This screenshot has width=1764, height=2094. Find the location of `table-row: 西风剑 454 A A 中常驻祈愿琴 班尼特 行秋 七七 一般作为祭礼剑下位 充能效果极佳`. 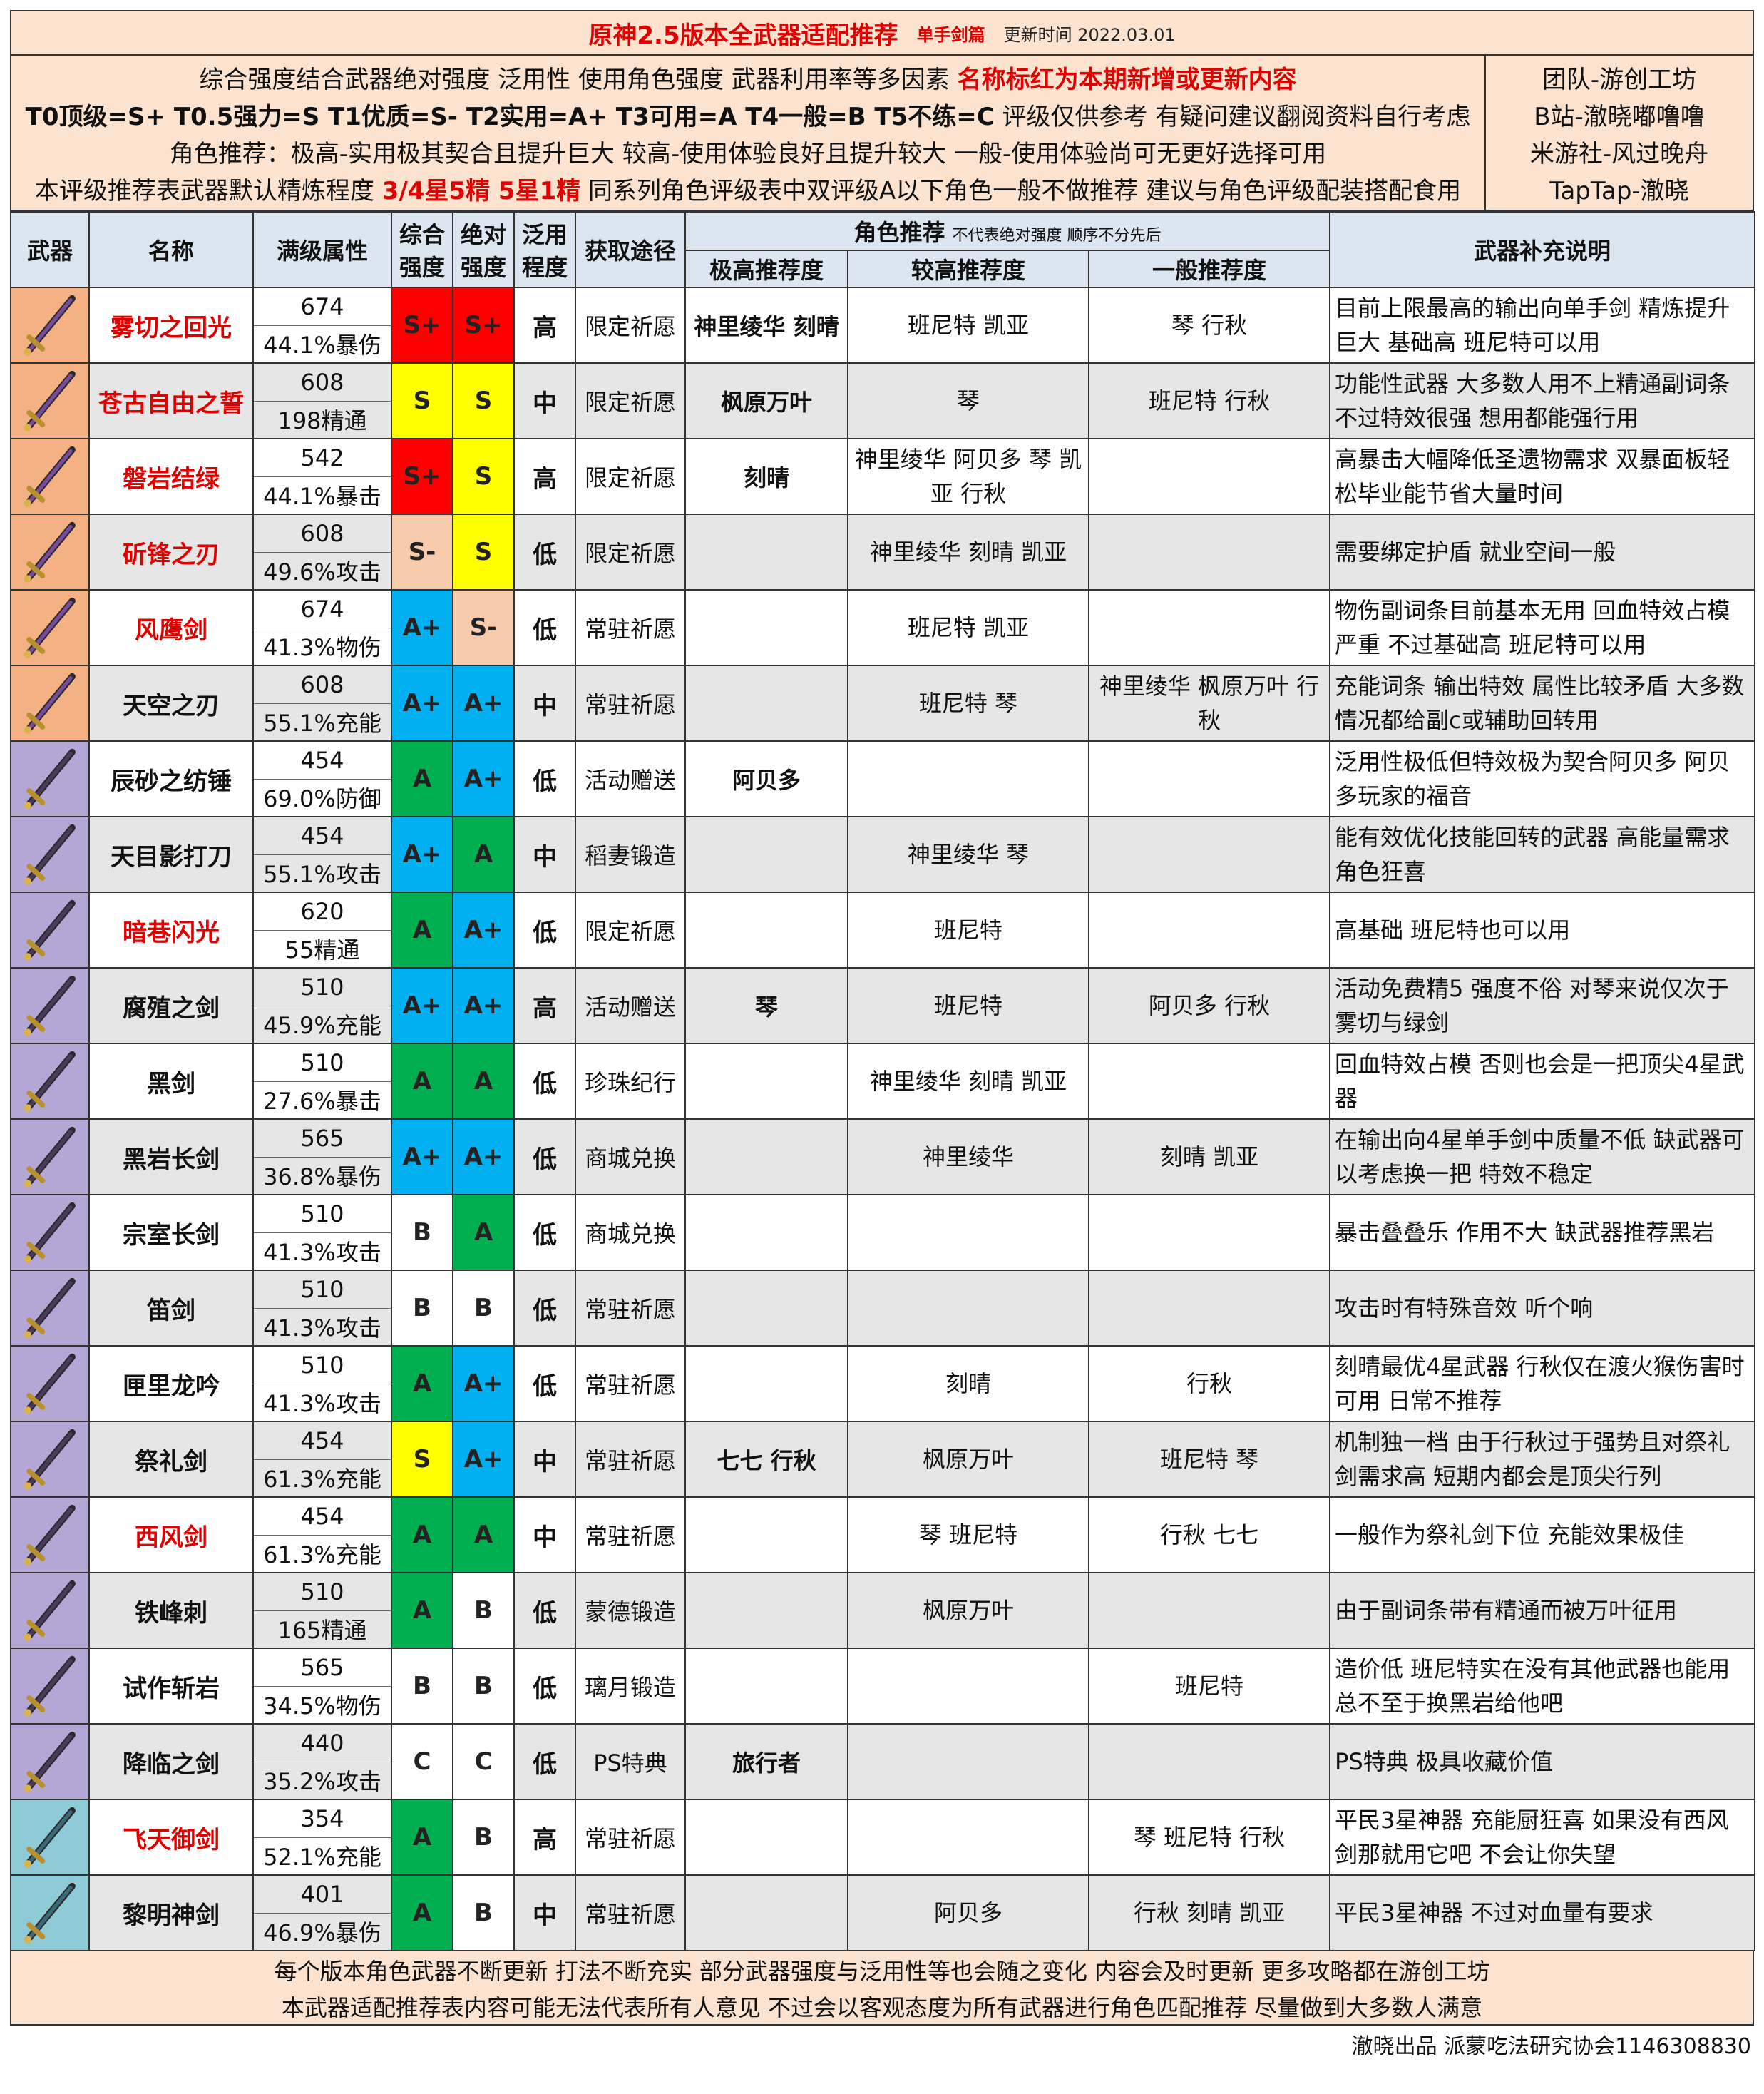

table-row: 西风剑 454 A A 中常驻祈愿琴 班尼特 行秋 七七 一般作为祭礼剑下位 充能效果极佳 is located at coordinates (883, 1534).